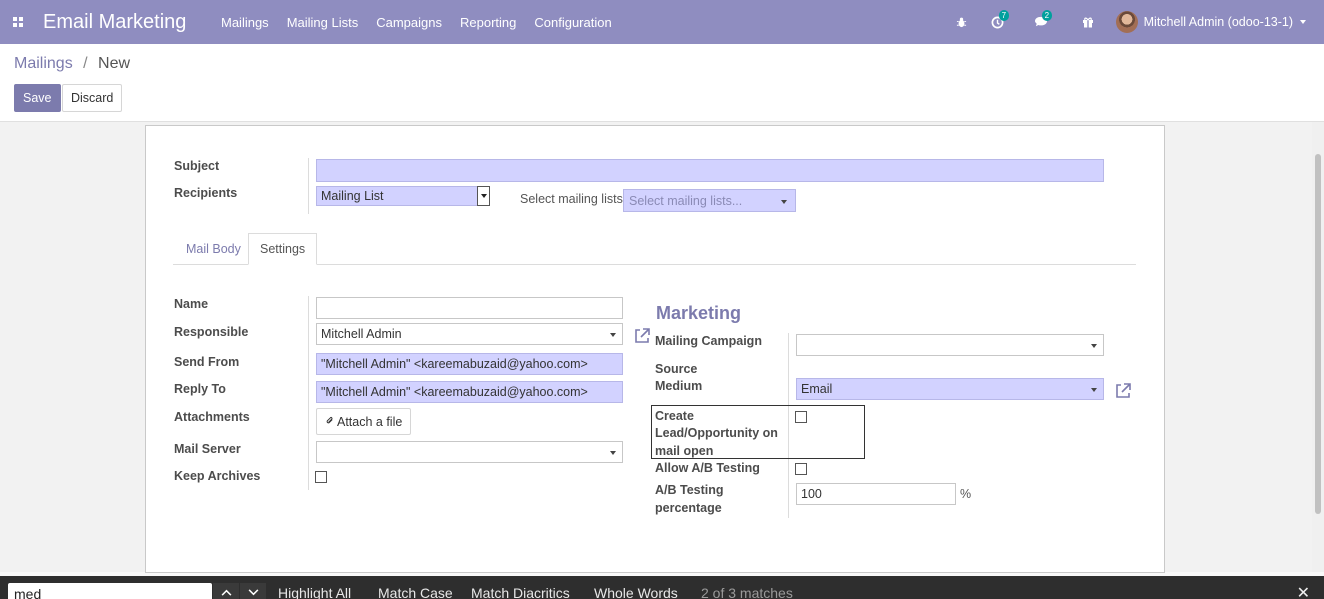 Image resolution: width=1324 pixels, height=599 pixels. I want to click on save-button: Save, so click(37, 98).